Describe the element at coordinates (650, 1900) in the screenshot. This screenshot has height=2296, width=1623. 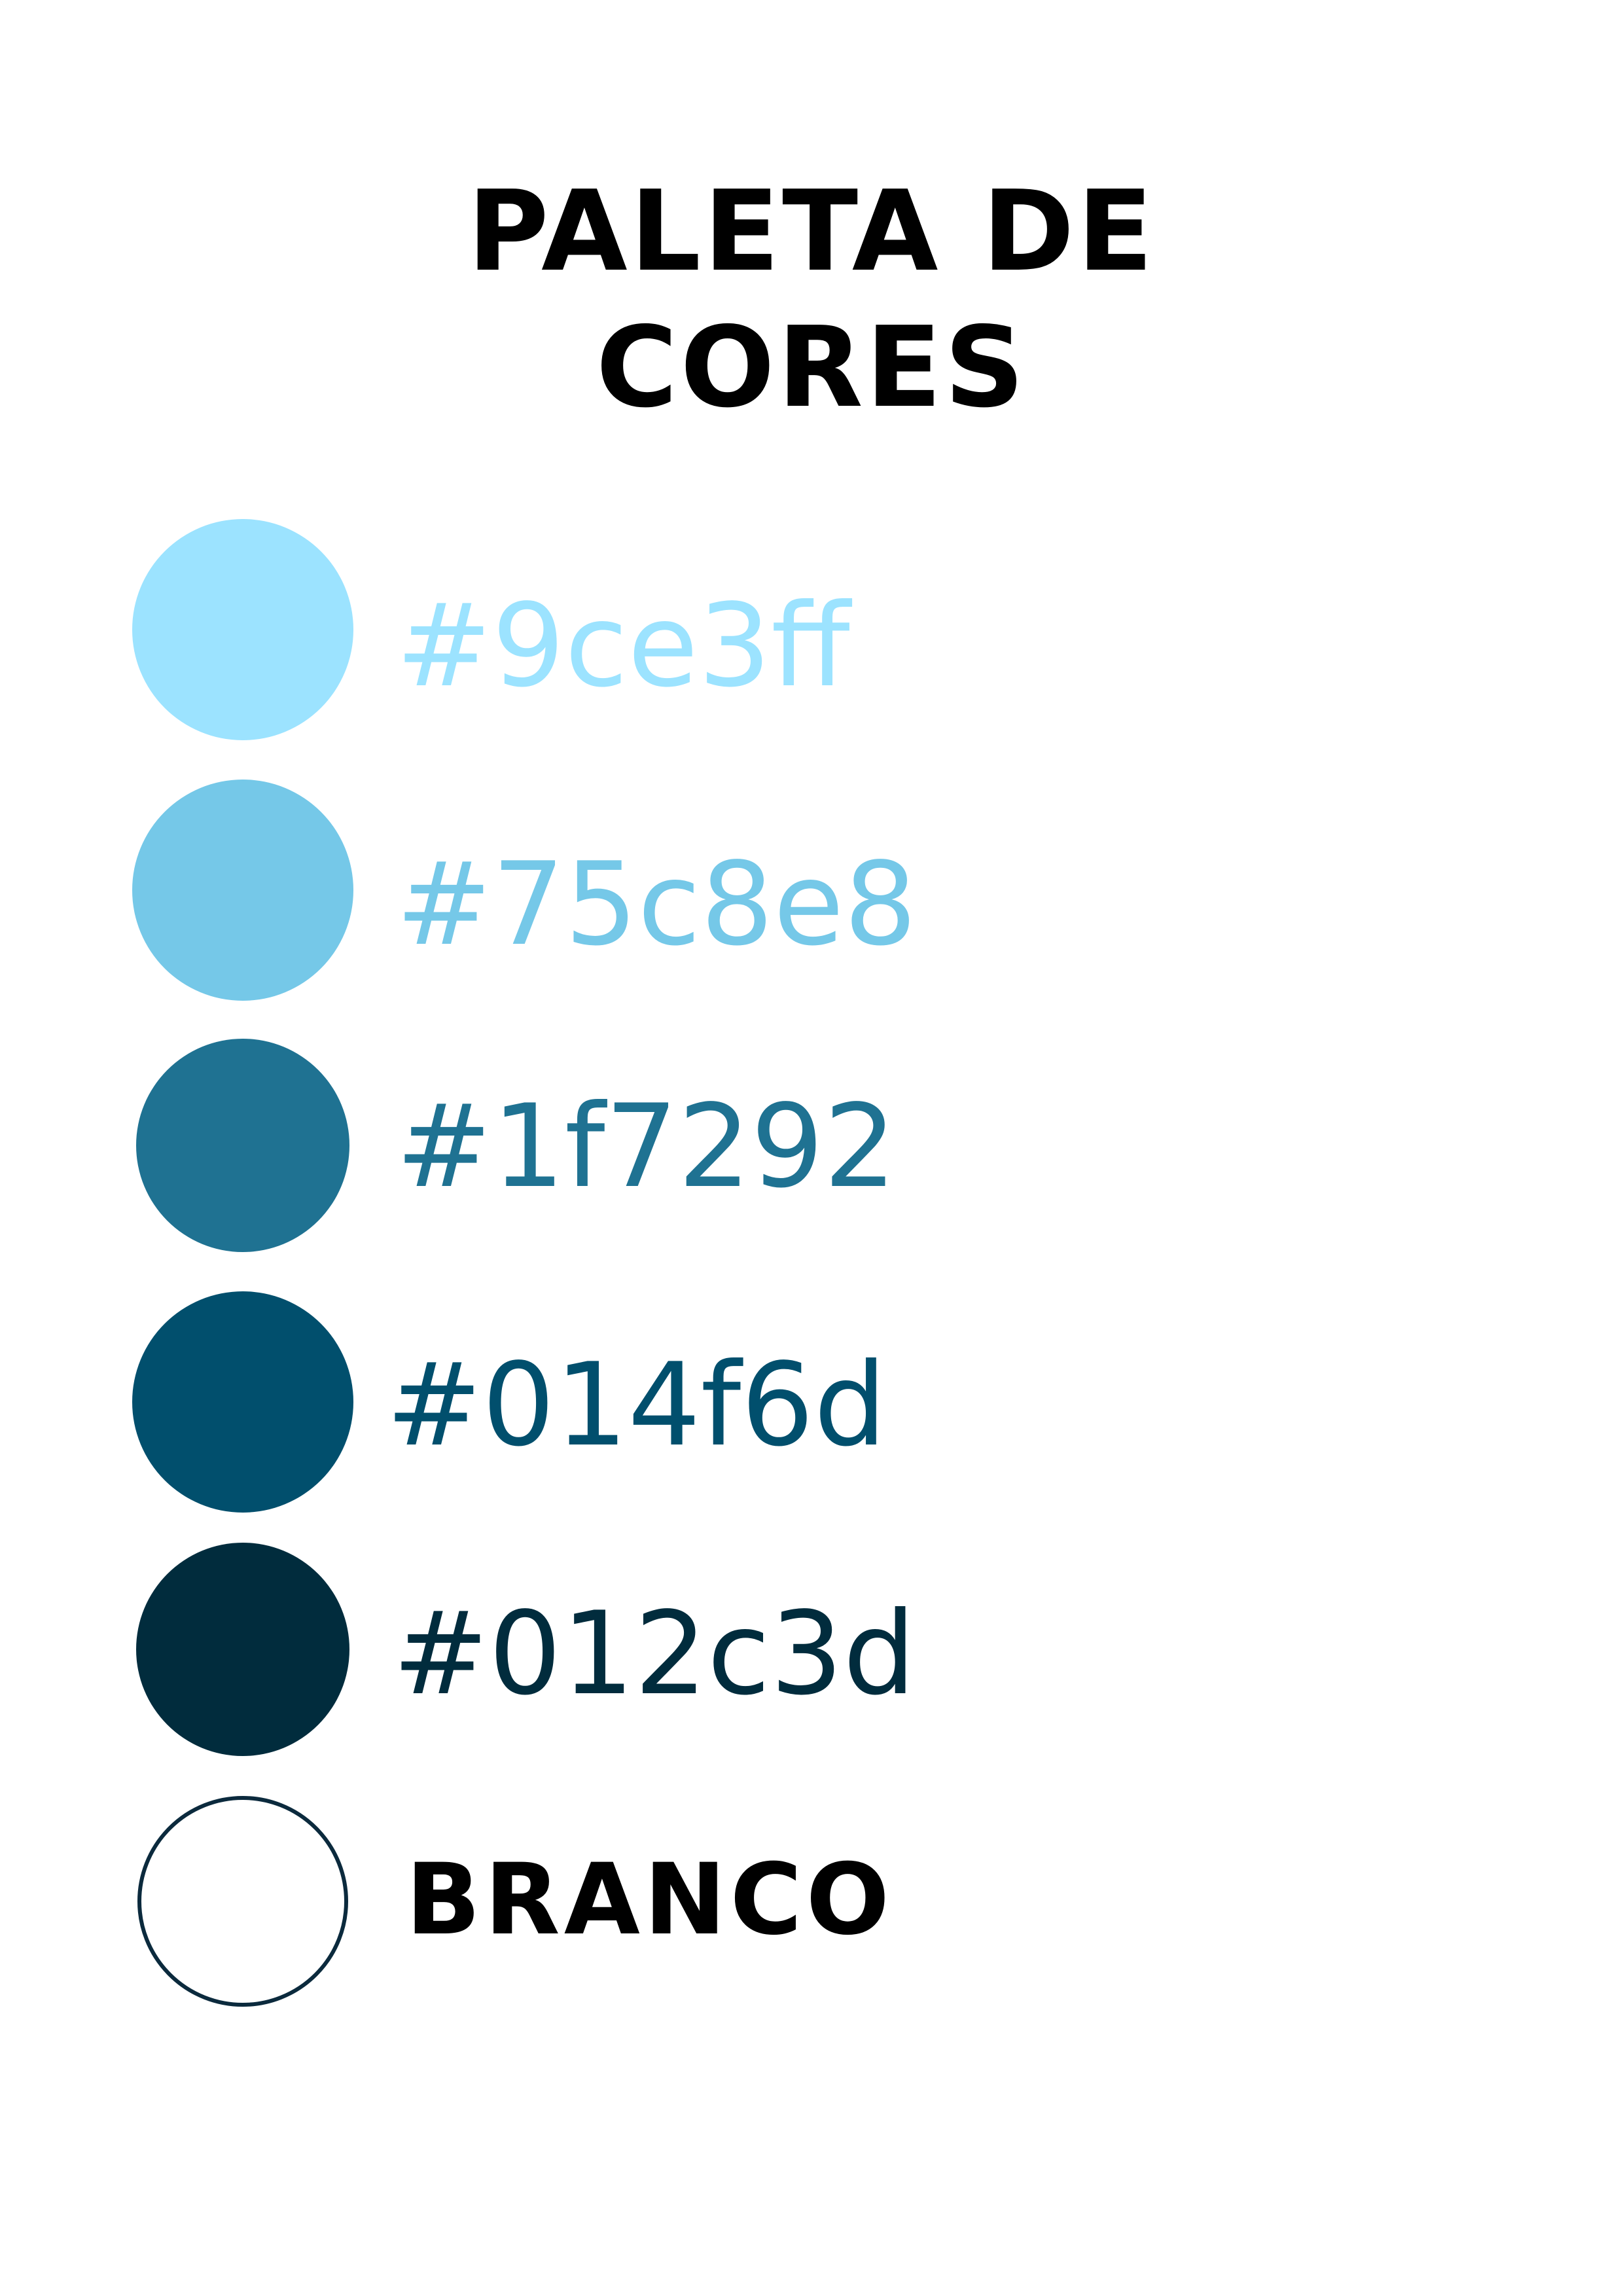
I see `color-label-white: BRANCO` at that location.